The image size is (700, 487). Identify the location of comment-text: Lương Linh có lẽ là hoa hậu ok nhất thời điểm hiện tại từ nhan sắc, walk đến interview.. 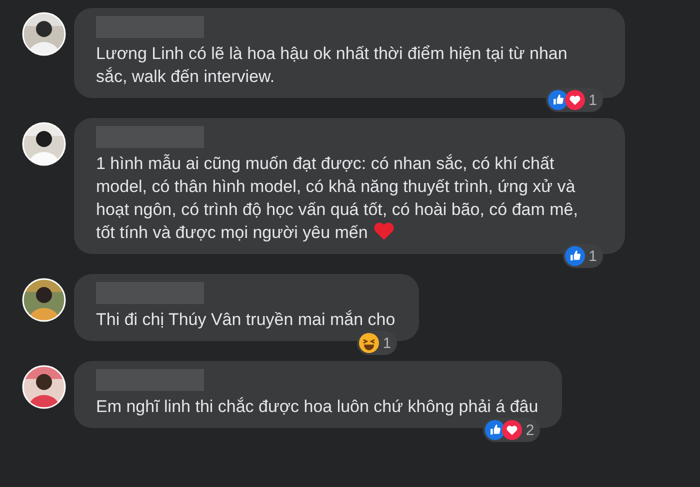
(332, 65).